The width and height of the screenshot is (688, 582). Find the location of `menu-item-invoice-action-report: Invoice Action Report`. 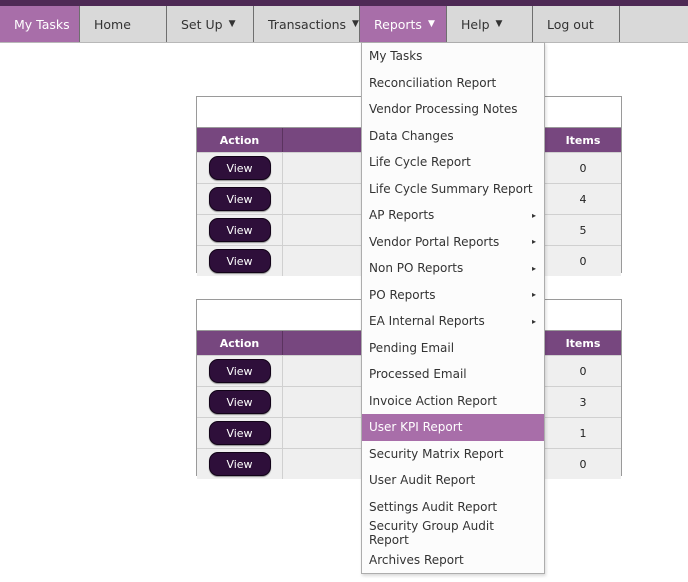

menu-item-invoice-action-report: Invoice Action Report is located at coordinates (453, 401).